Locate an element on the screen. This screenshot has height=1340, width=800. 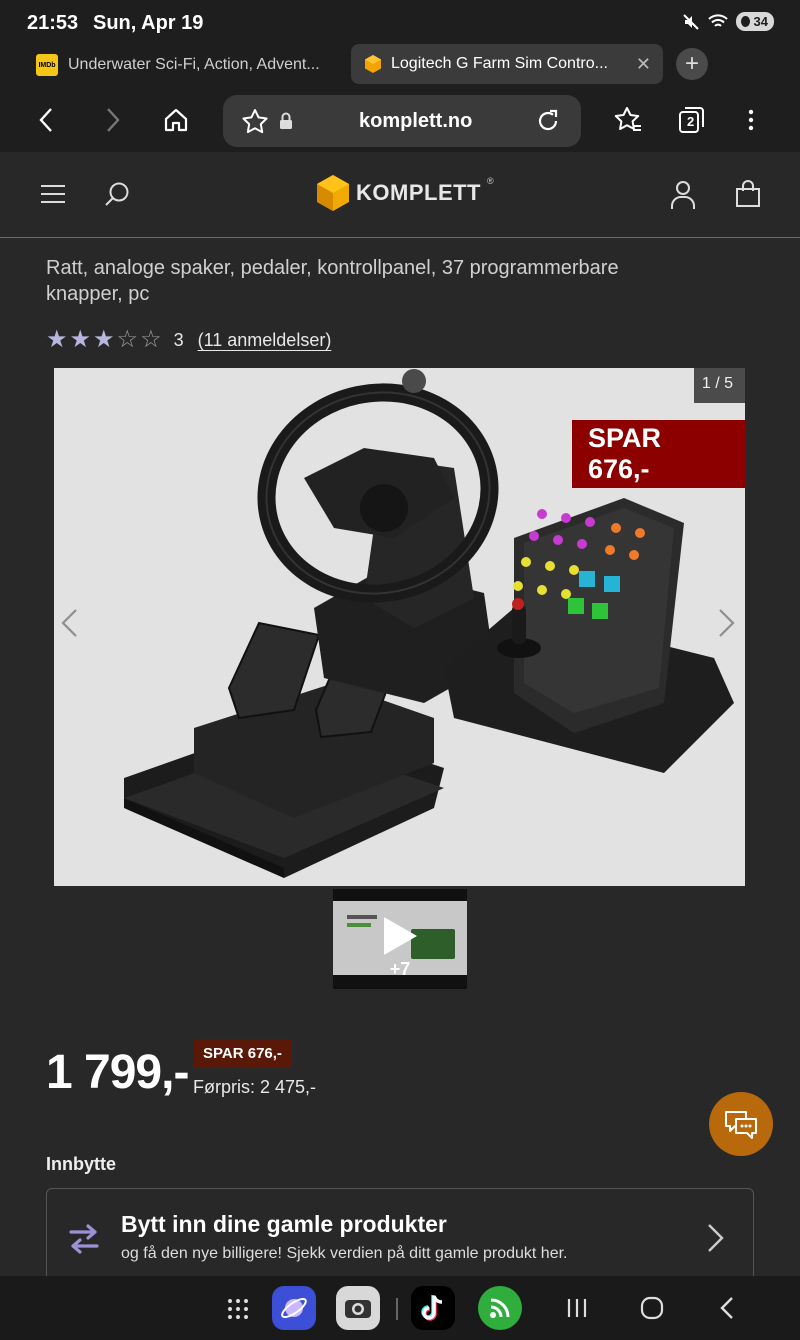
home-button is located at coordinates (176, 120).